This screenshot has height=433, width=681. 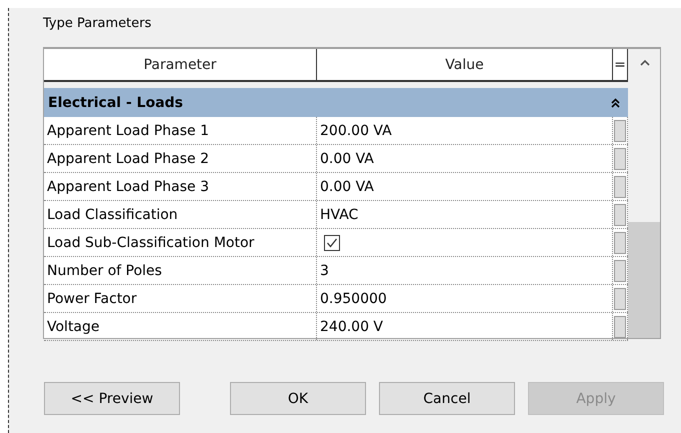 I want to click on parameter-name: Number of Poles, so click(x=180, y=270).